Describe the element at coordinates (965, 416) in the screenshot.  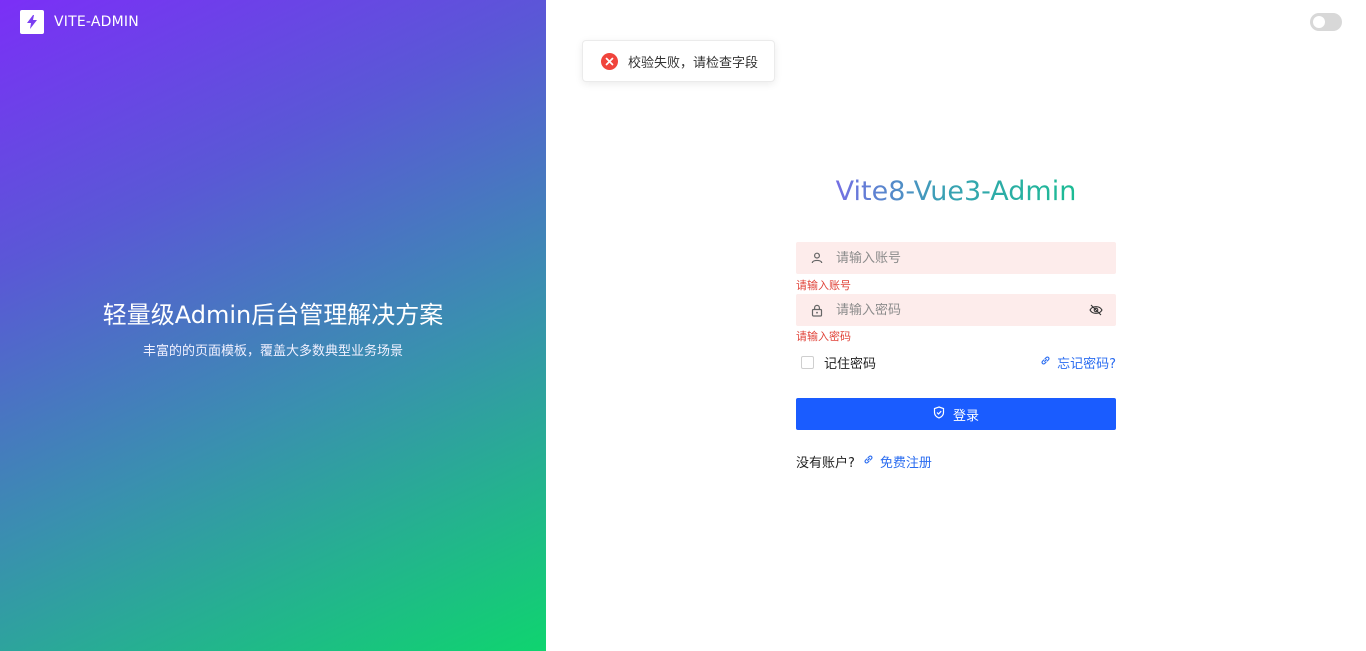
I see `login-button-label: 登录` at that location.